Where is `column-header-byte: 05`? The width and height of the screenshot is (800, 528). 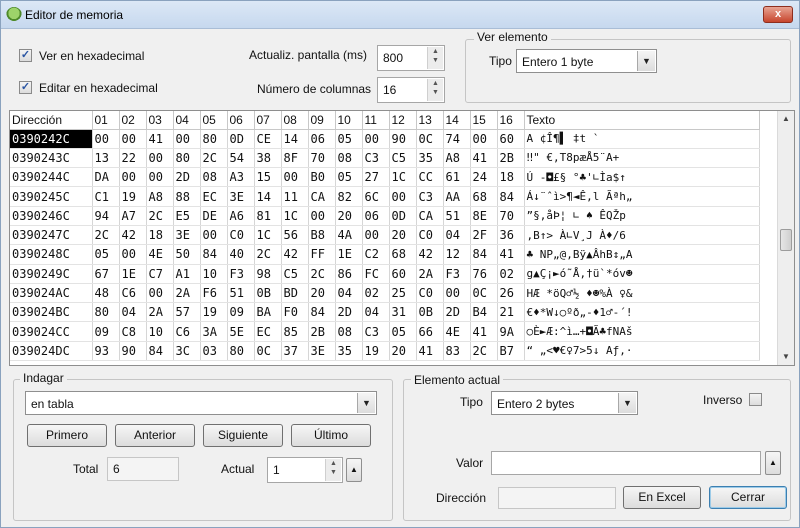
column-header-byte: 05 is located at coordinates (214, 120).